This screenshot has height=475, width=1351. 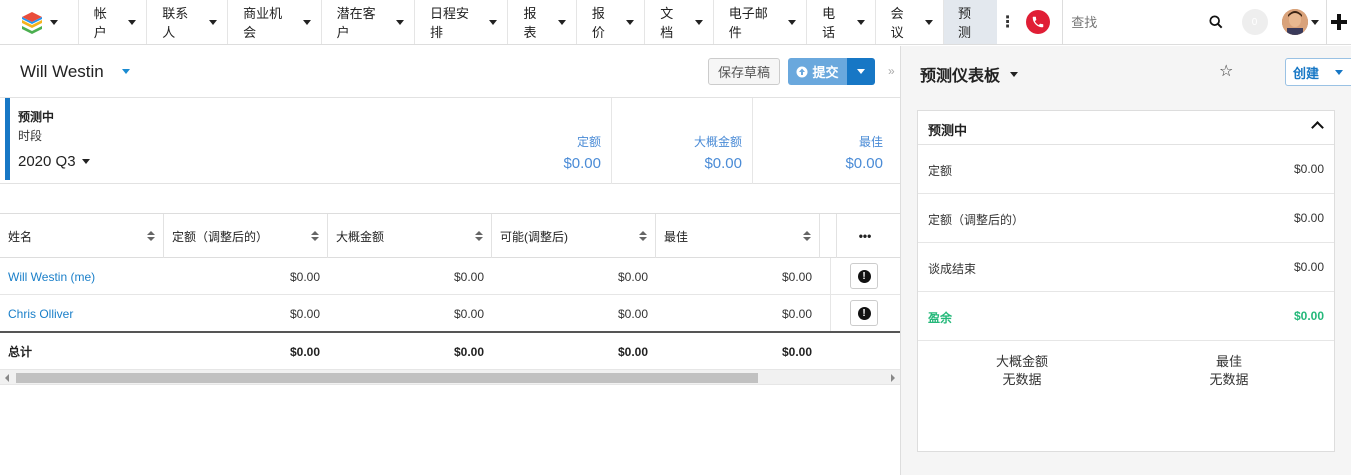 I want to click on summary-col-label: 大概金额, so click(x=717, y=142).